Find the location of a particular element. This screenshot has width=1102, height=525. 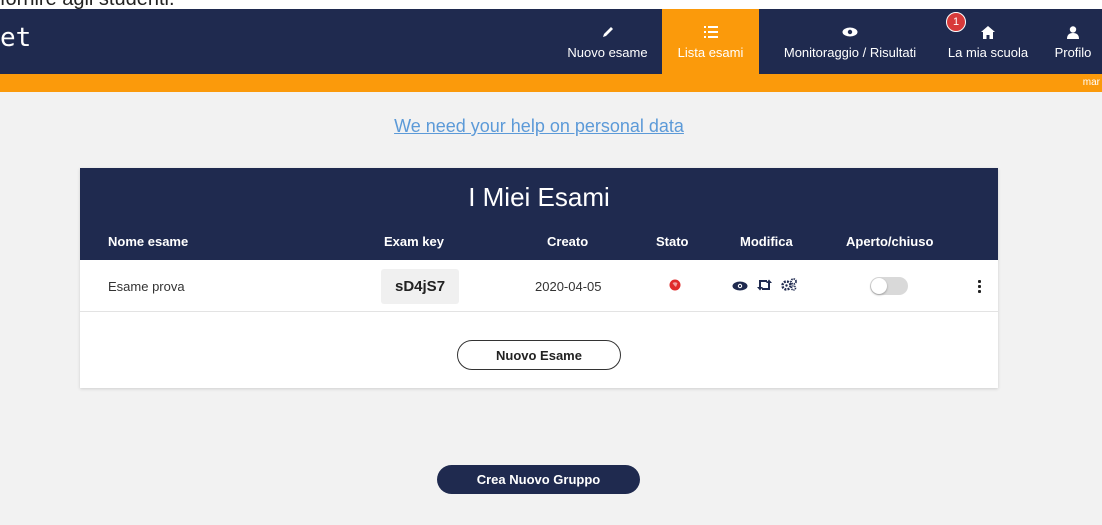

col-nome-esame: Nome esame is located at coordinates (148, 241).